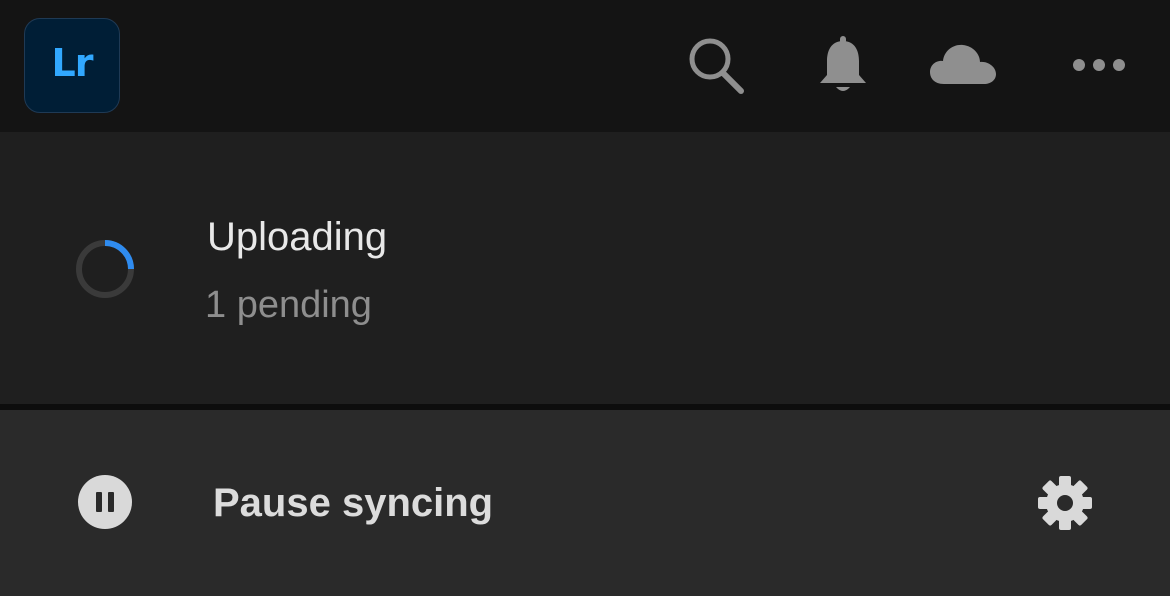  What do you see at coordinates (353, 503) in the screenshot?
I see `pause-syncing-label: Pause syncing` at bounding box center [353, 503].